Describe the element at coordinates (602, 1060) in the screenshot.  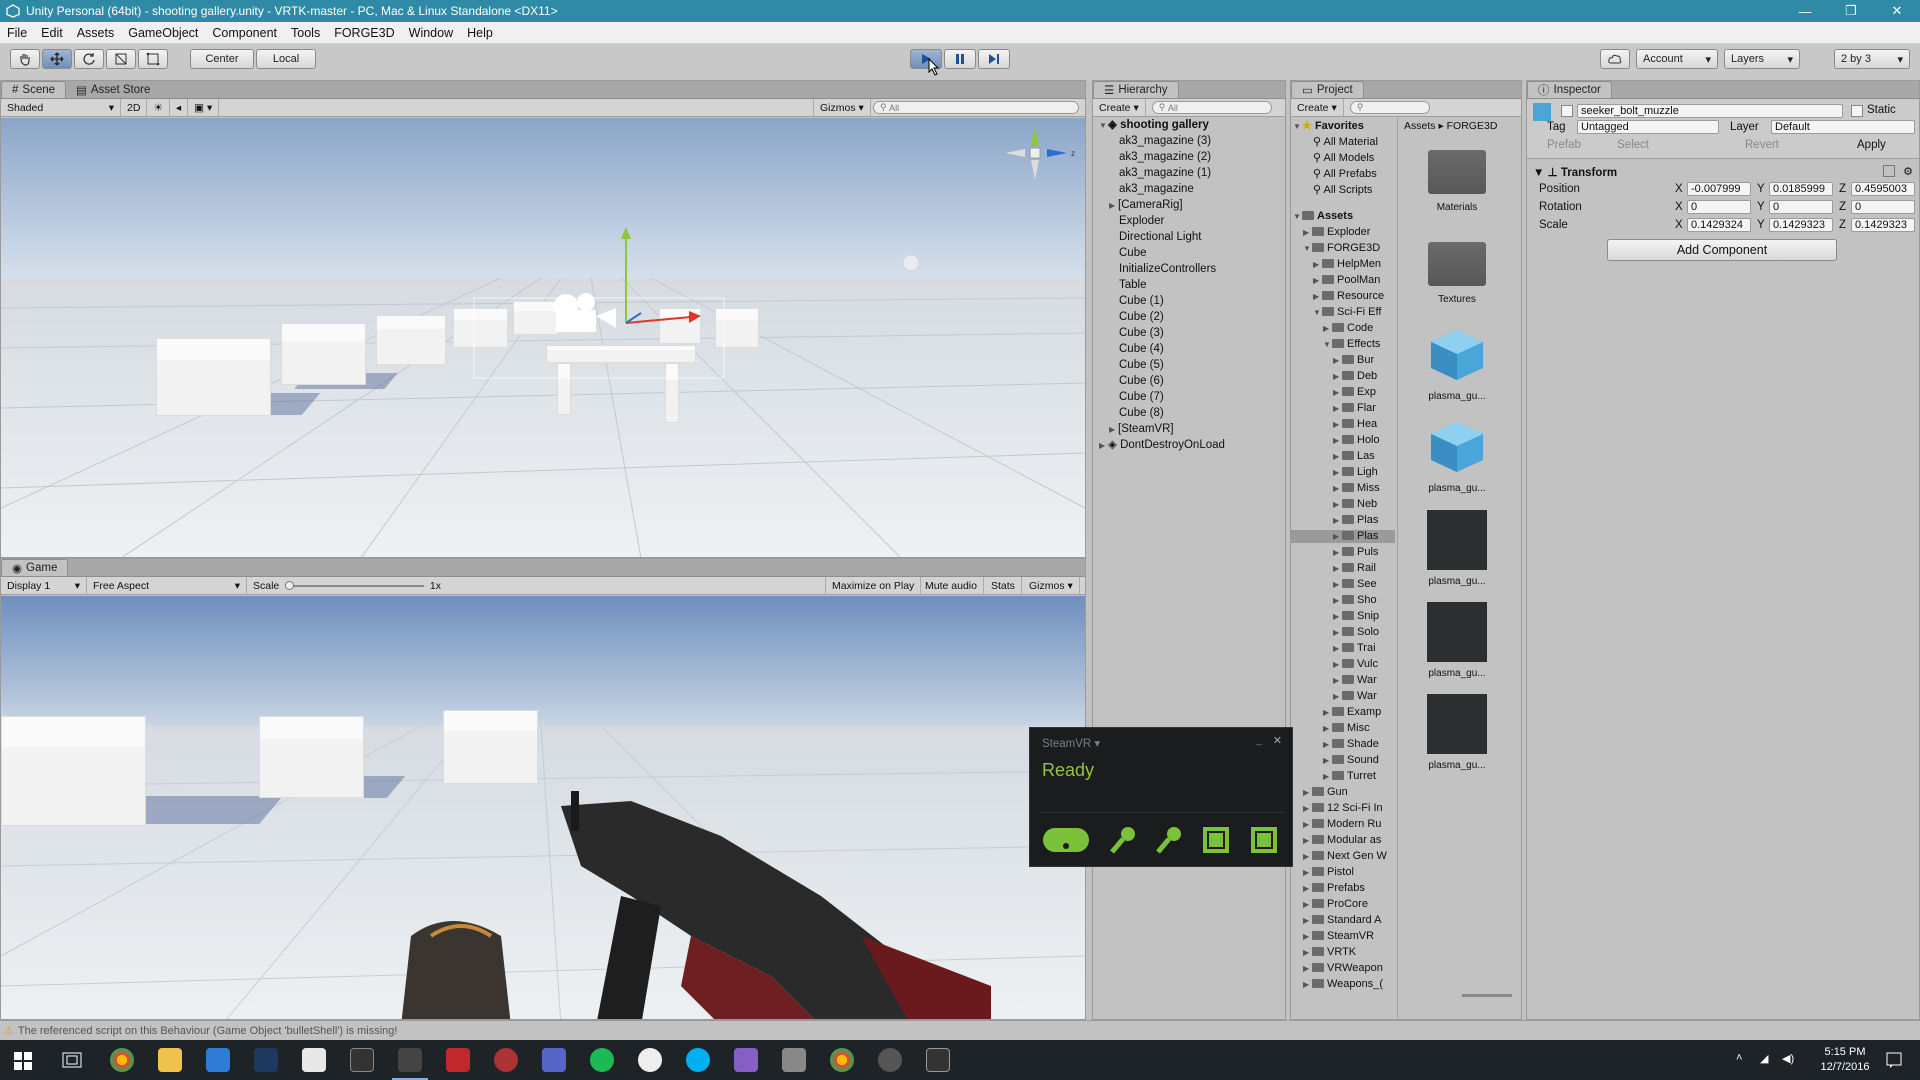
I see `spotify-icon` at that location.